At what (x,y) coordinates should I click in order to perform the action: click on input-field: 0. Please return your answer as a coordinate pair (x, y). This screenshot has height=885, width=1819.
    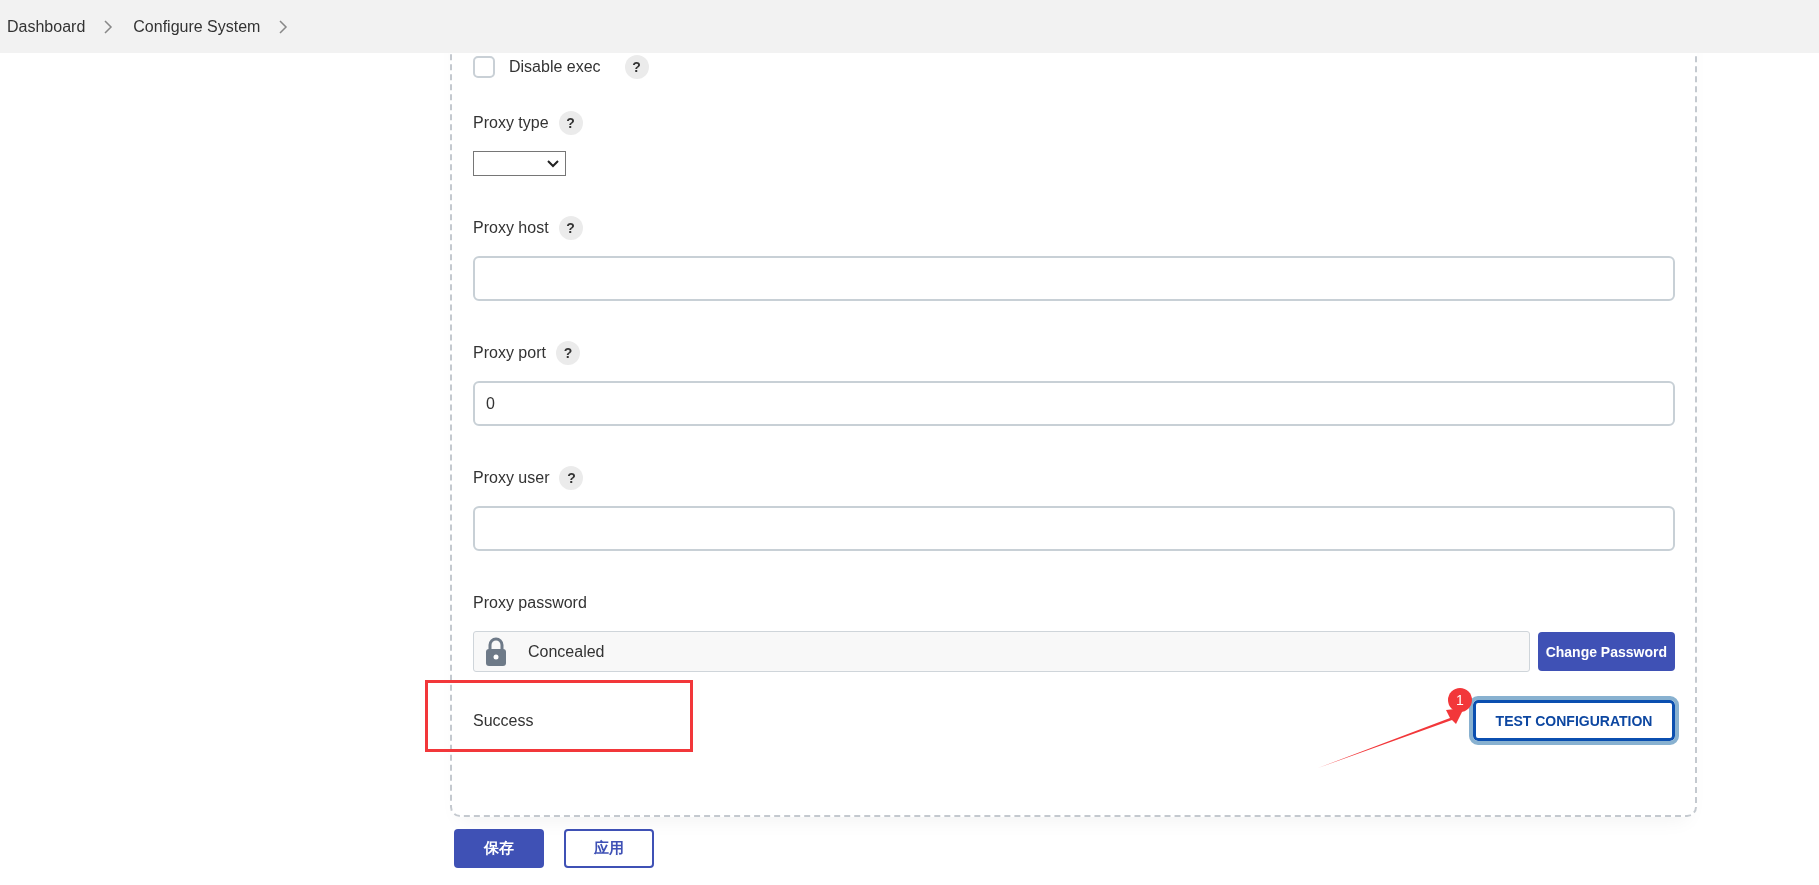
    Looking at the image, I should click on (1074, 403).